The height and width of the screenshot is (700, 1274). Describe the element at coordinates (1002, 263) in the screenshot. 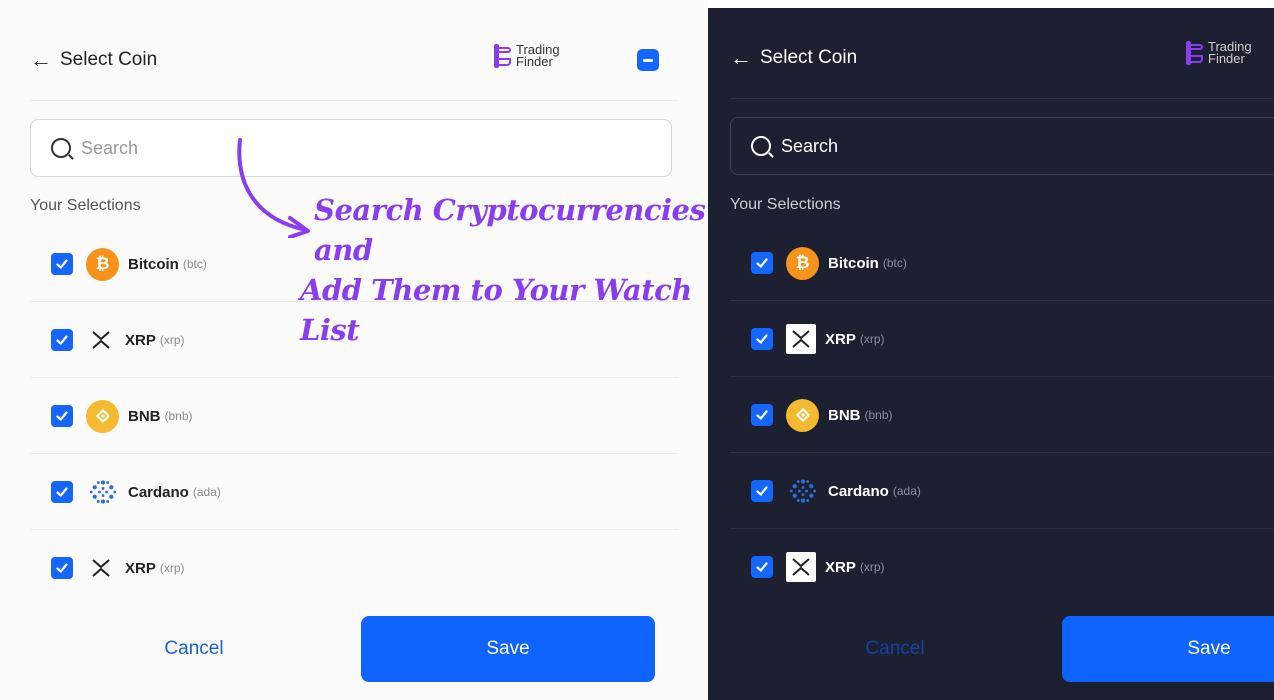

I see `coin-row: ₿ Bitcoin (btc)` at that location.